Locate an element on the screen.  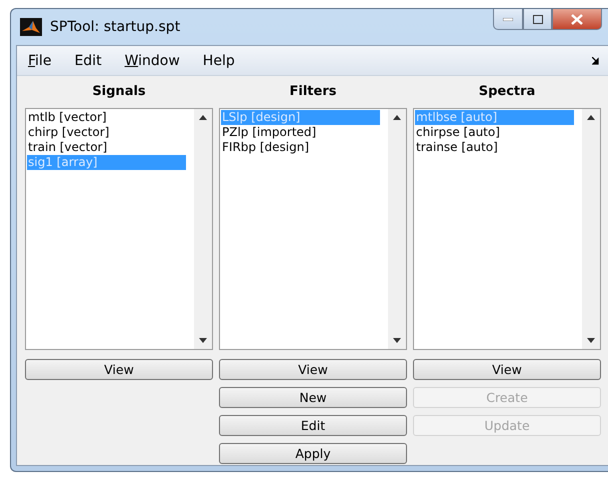
action-button: Apply is located at coordinates (313, 453).